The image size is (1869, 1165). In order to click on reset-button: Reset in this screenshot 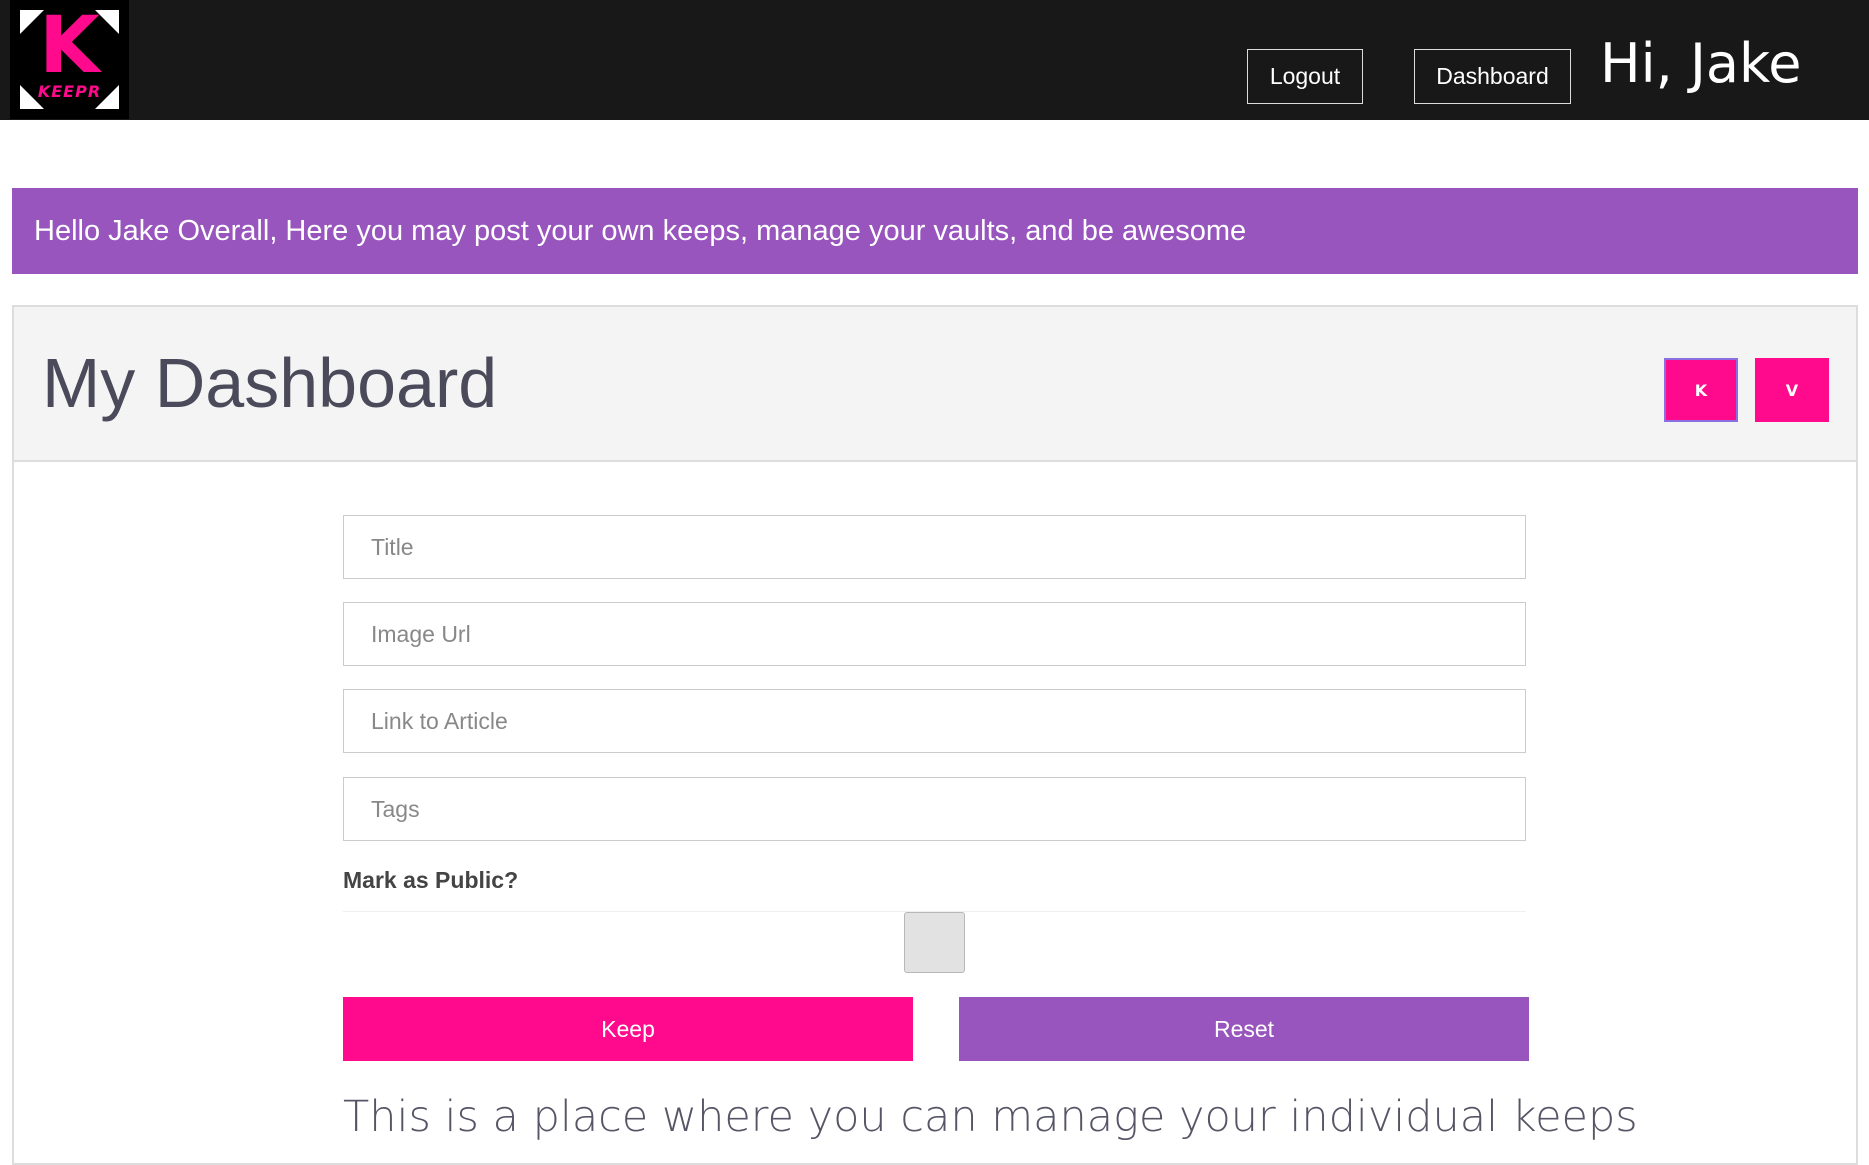, I will do `click(1244, 1029)`.